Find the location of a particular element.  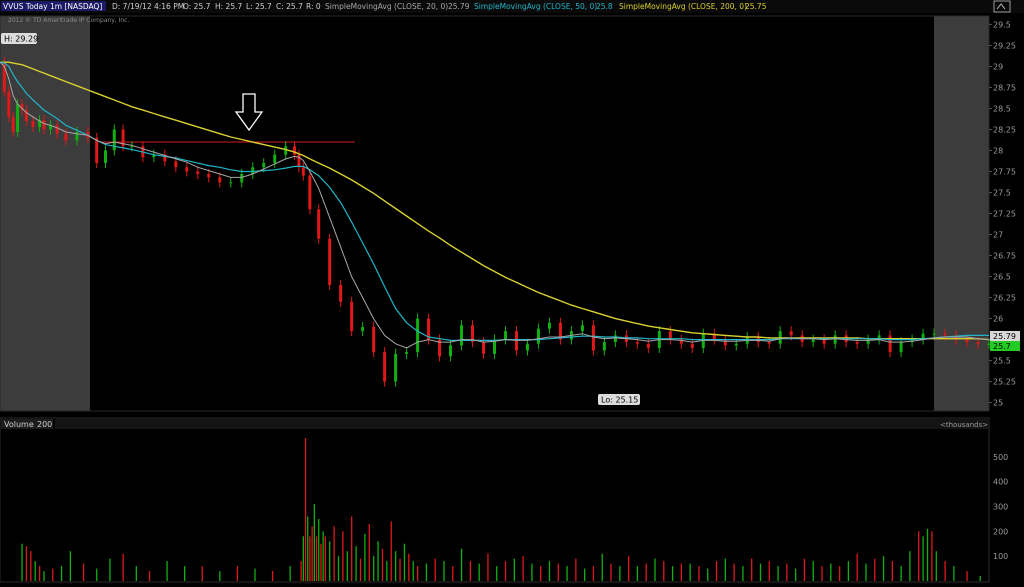

last-price-tag: 25.7 is located at coordinates (1005, 346).